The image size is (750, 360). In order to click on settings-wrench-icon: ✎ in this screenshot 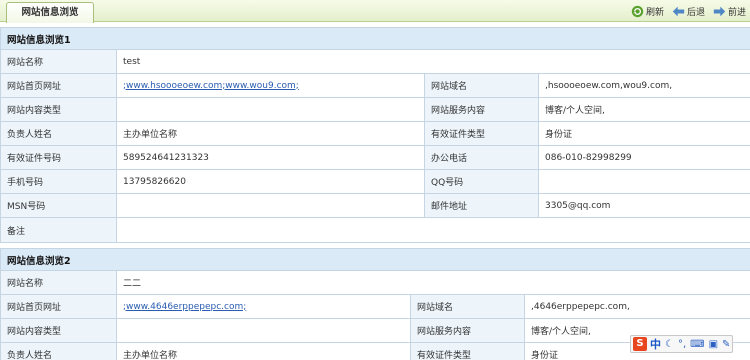, I will do `click(726, 344)`.